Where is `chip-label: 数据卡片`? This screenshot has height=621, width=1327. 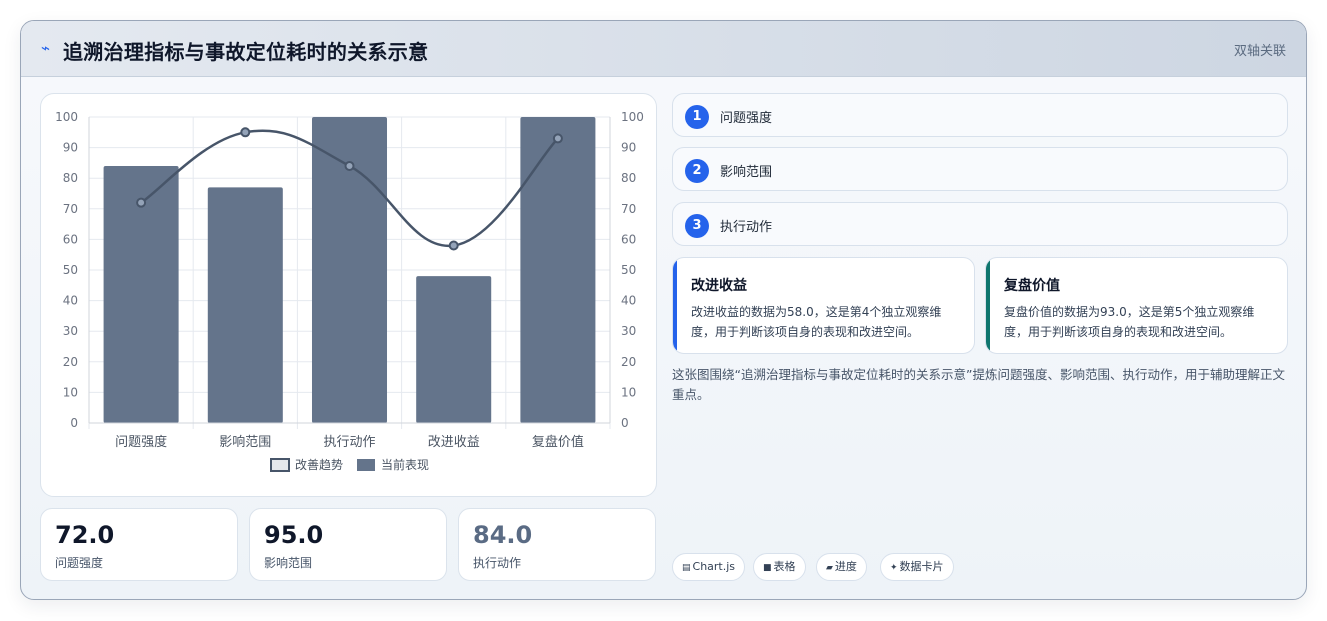 chip-label: 数据卡片 is located at coordinates (921, 566).